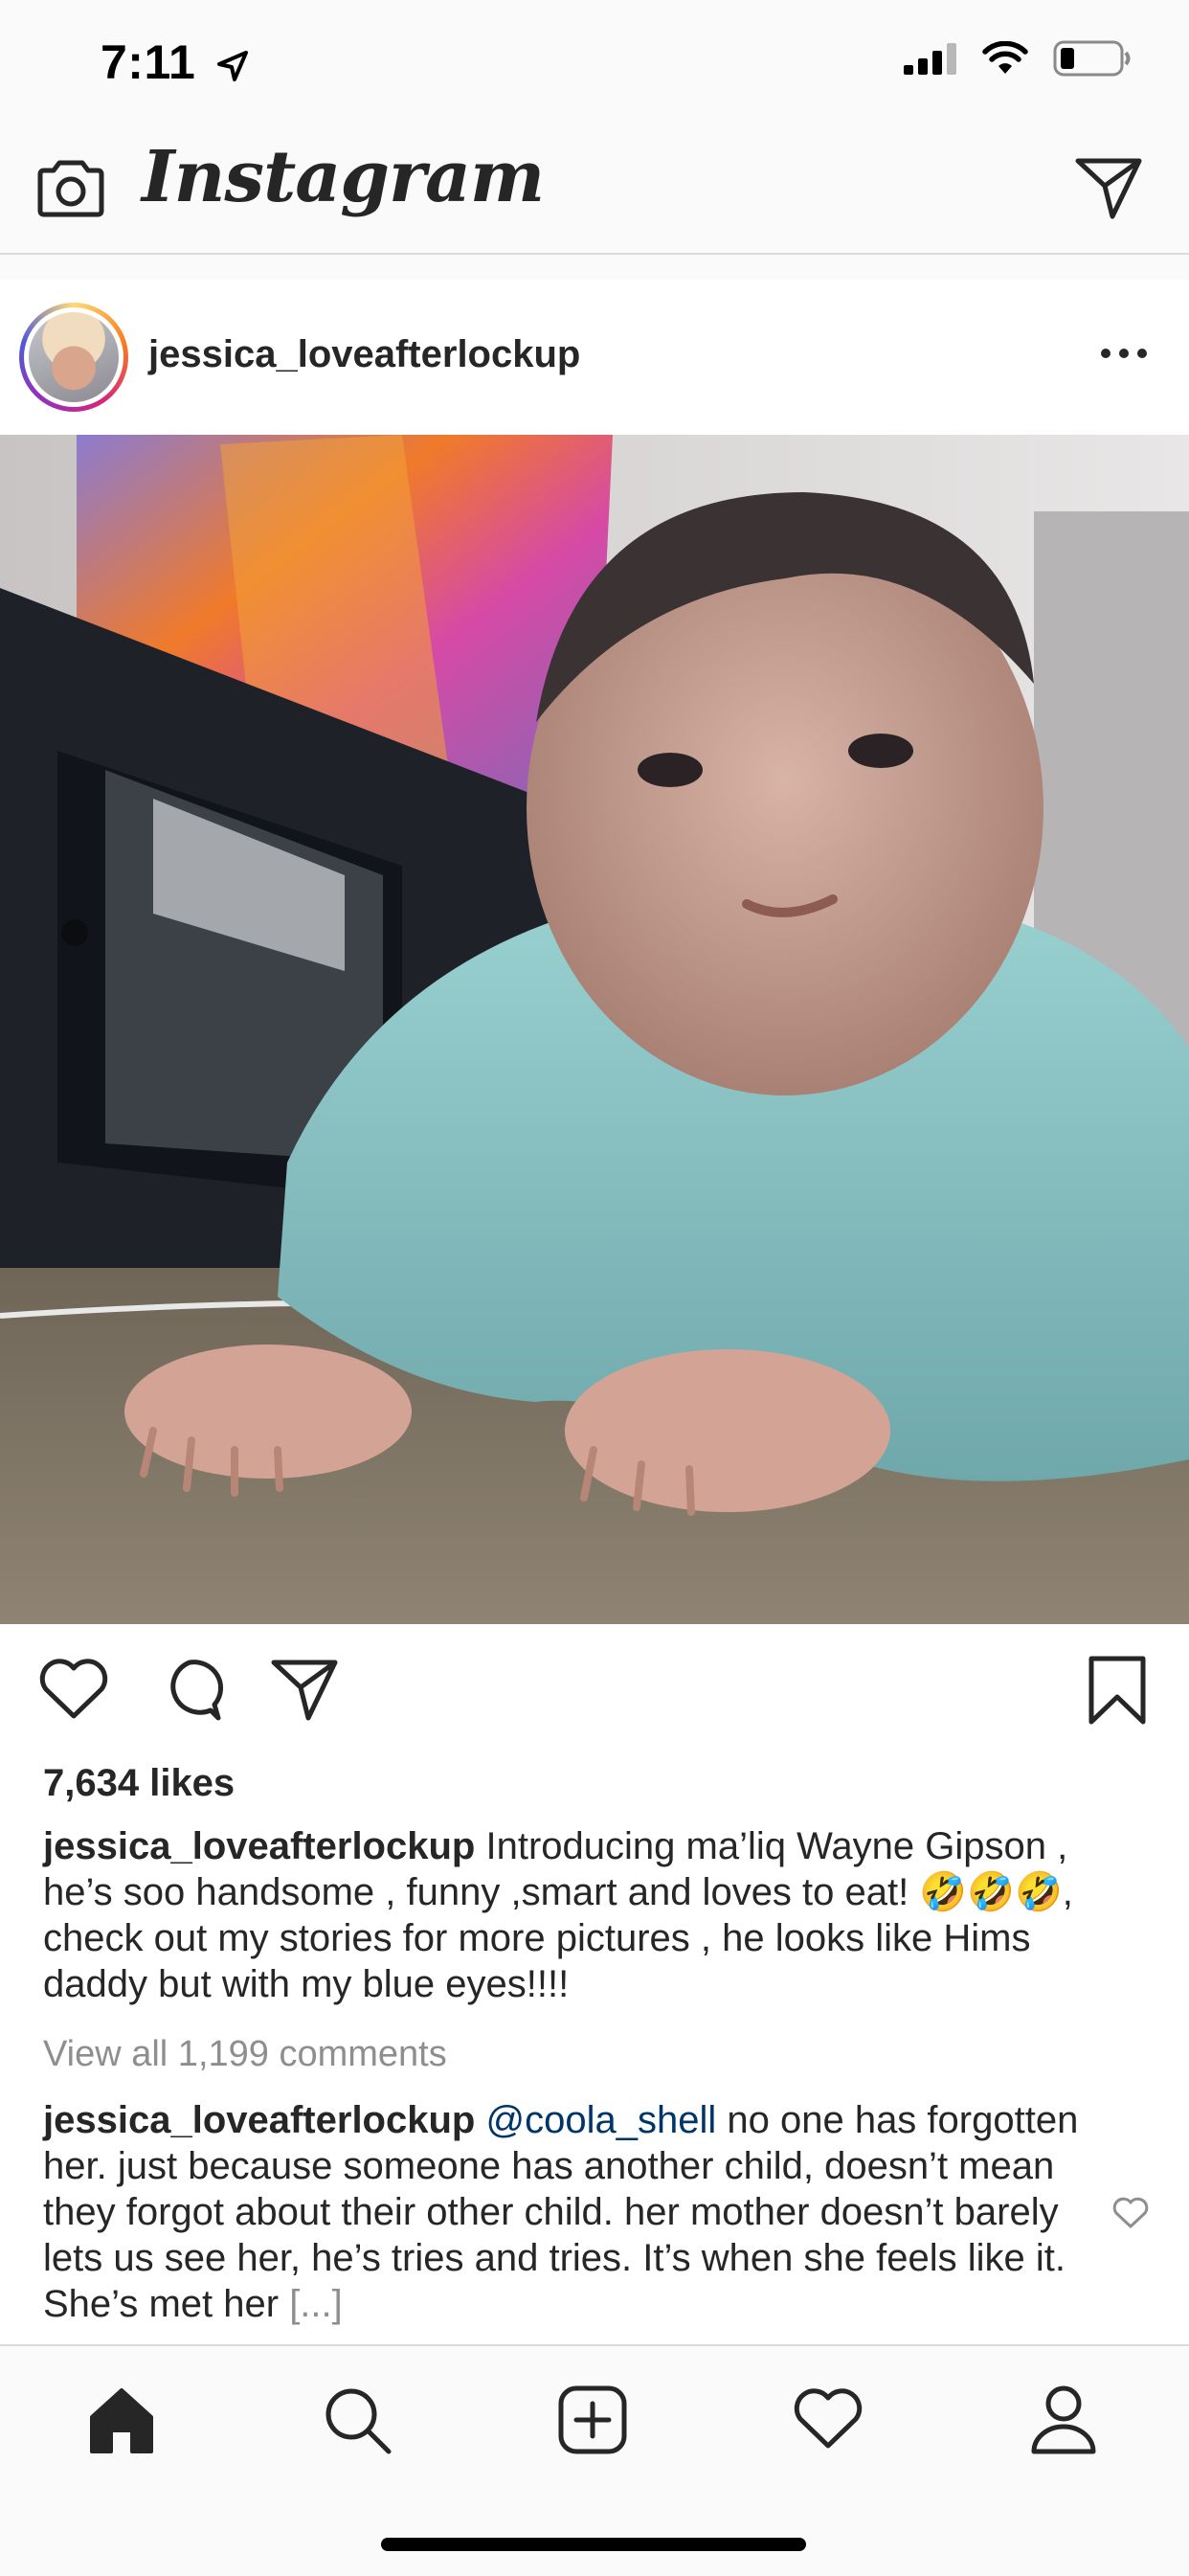  Describe the element at coordinates (828, 2419) in the screenshot. I see `activity-icon` at that location.